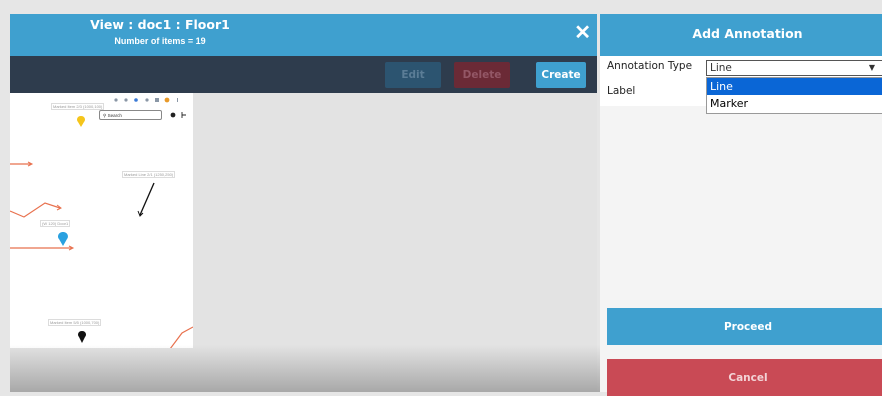 The height and width of the screenshot is (396, 882). I want to click on map-search-placeholder: Search, so click(114, 115).